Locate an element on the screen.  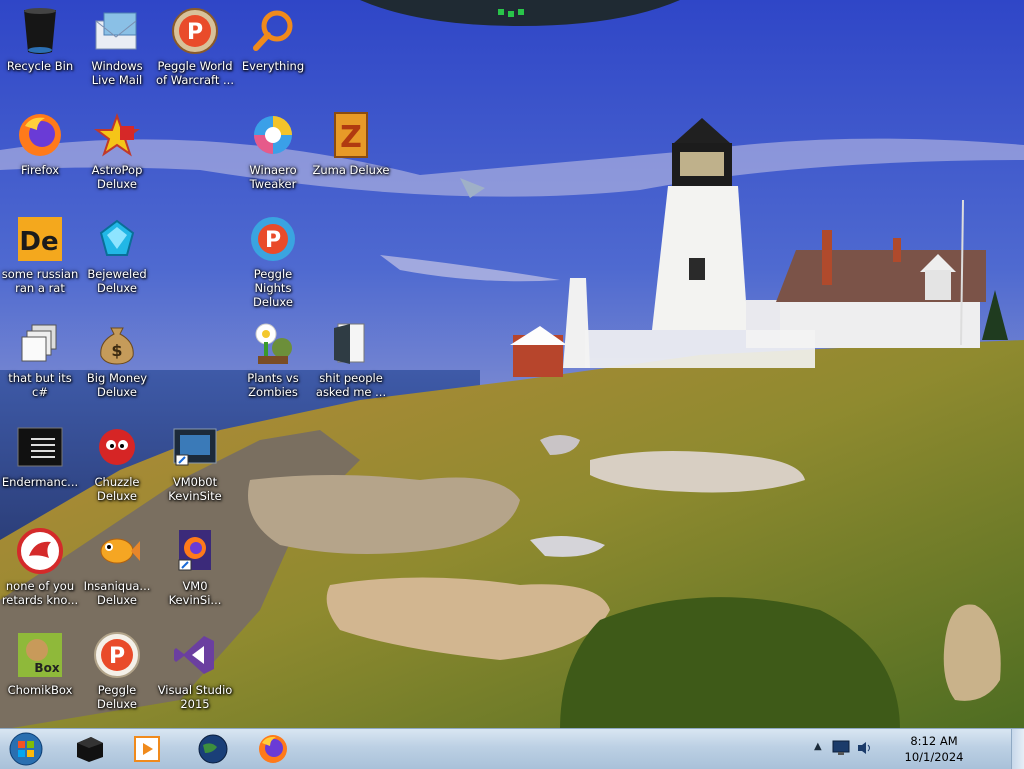
gem-icon is located at coordinates (117, 239).